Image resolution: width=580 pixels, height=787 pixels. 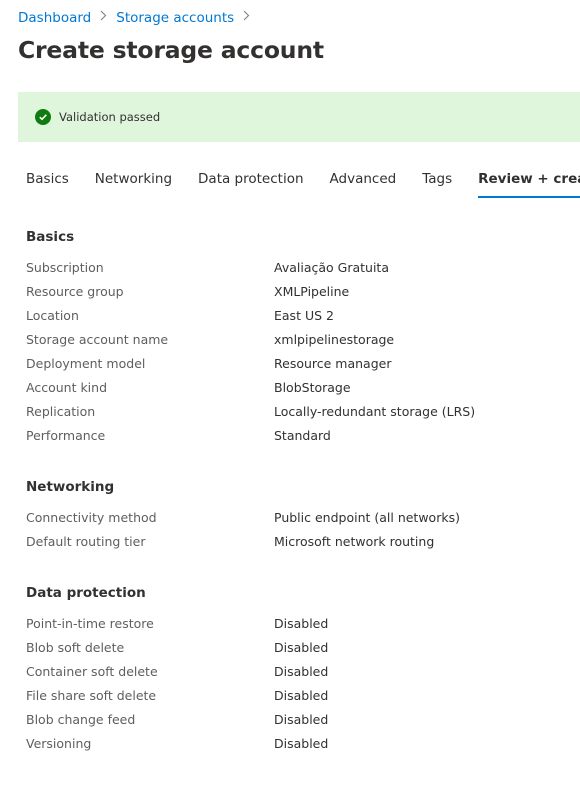 What do you see at coordinates (437, 184) in the screenshot?
I see `tab-tags: Tags` at bounding box center [437, 184].